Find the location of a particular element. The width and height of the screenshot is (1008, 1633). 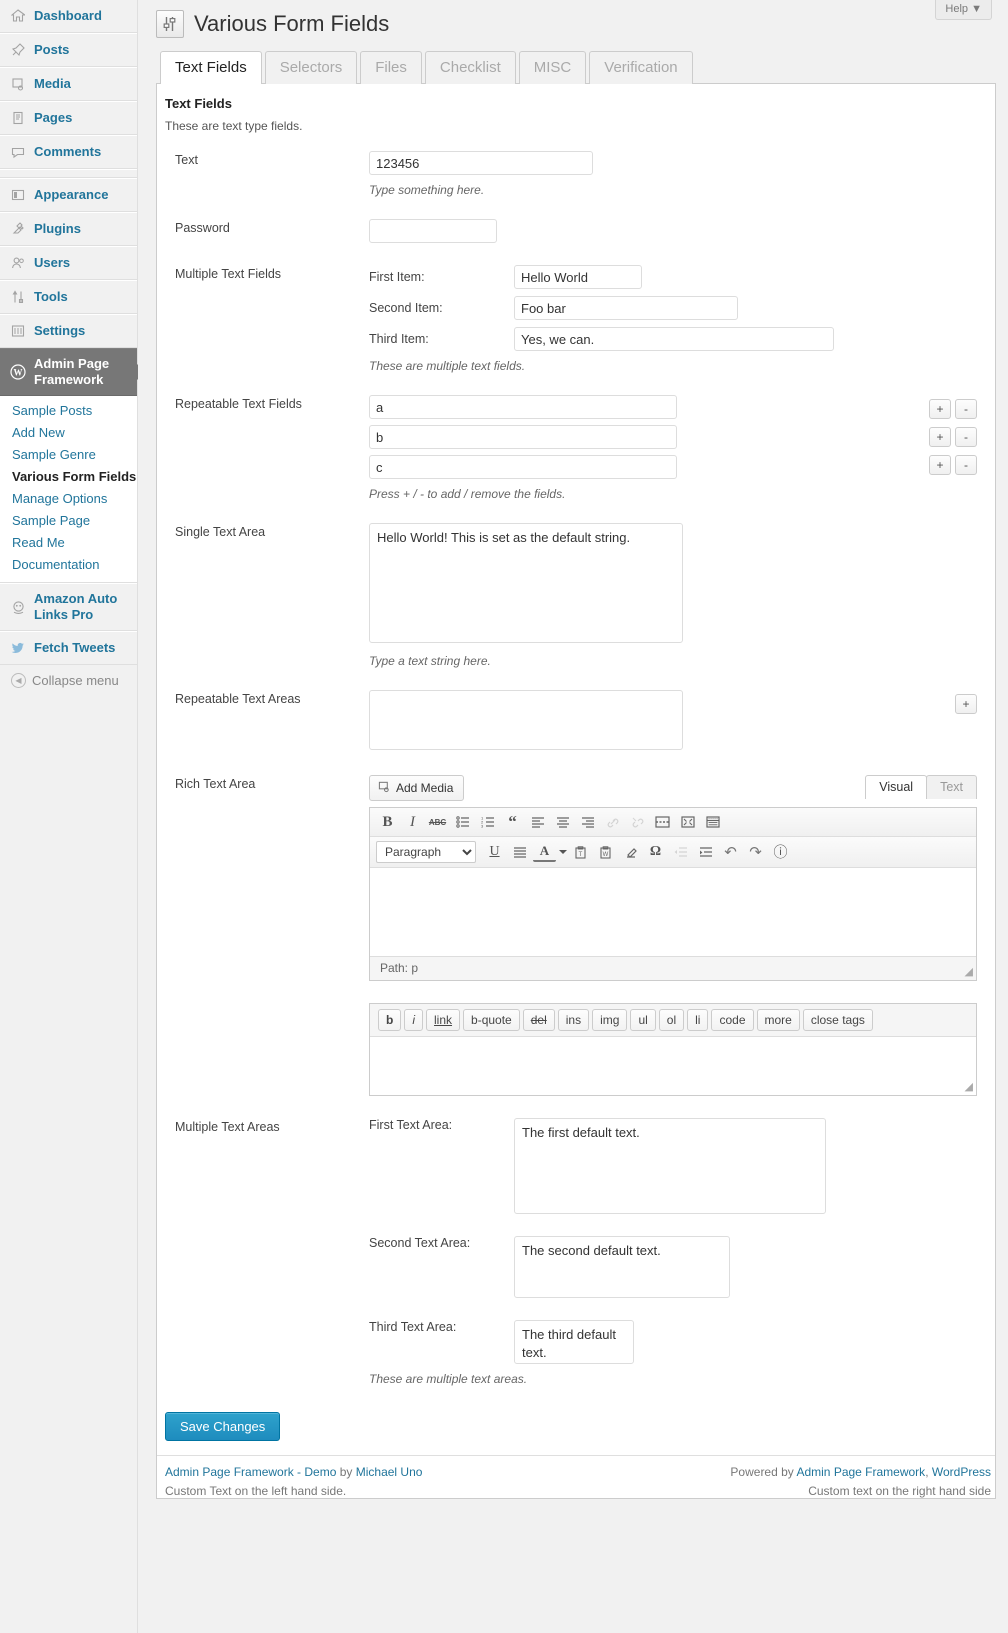

unlink-icon is located at coordinates (637, 822).